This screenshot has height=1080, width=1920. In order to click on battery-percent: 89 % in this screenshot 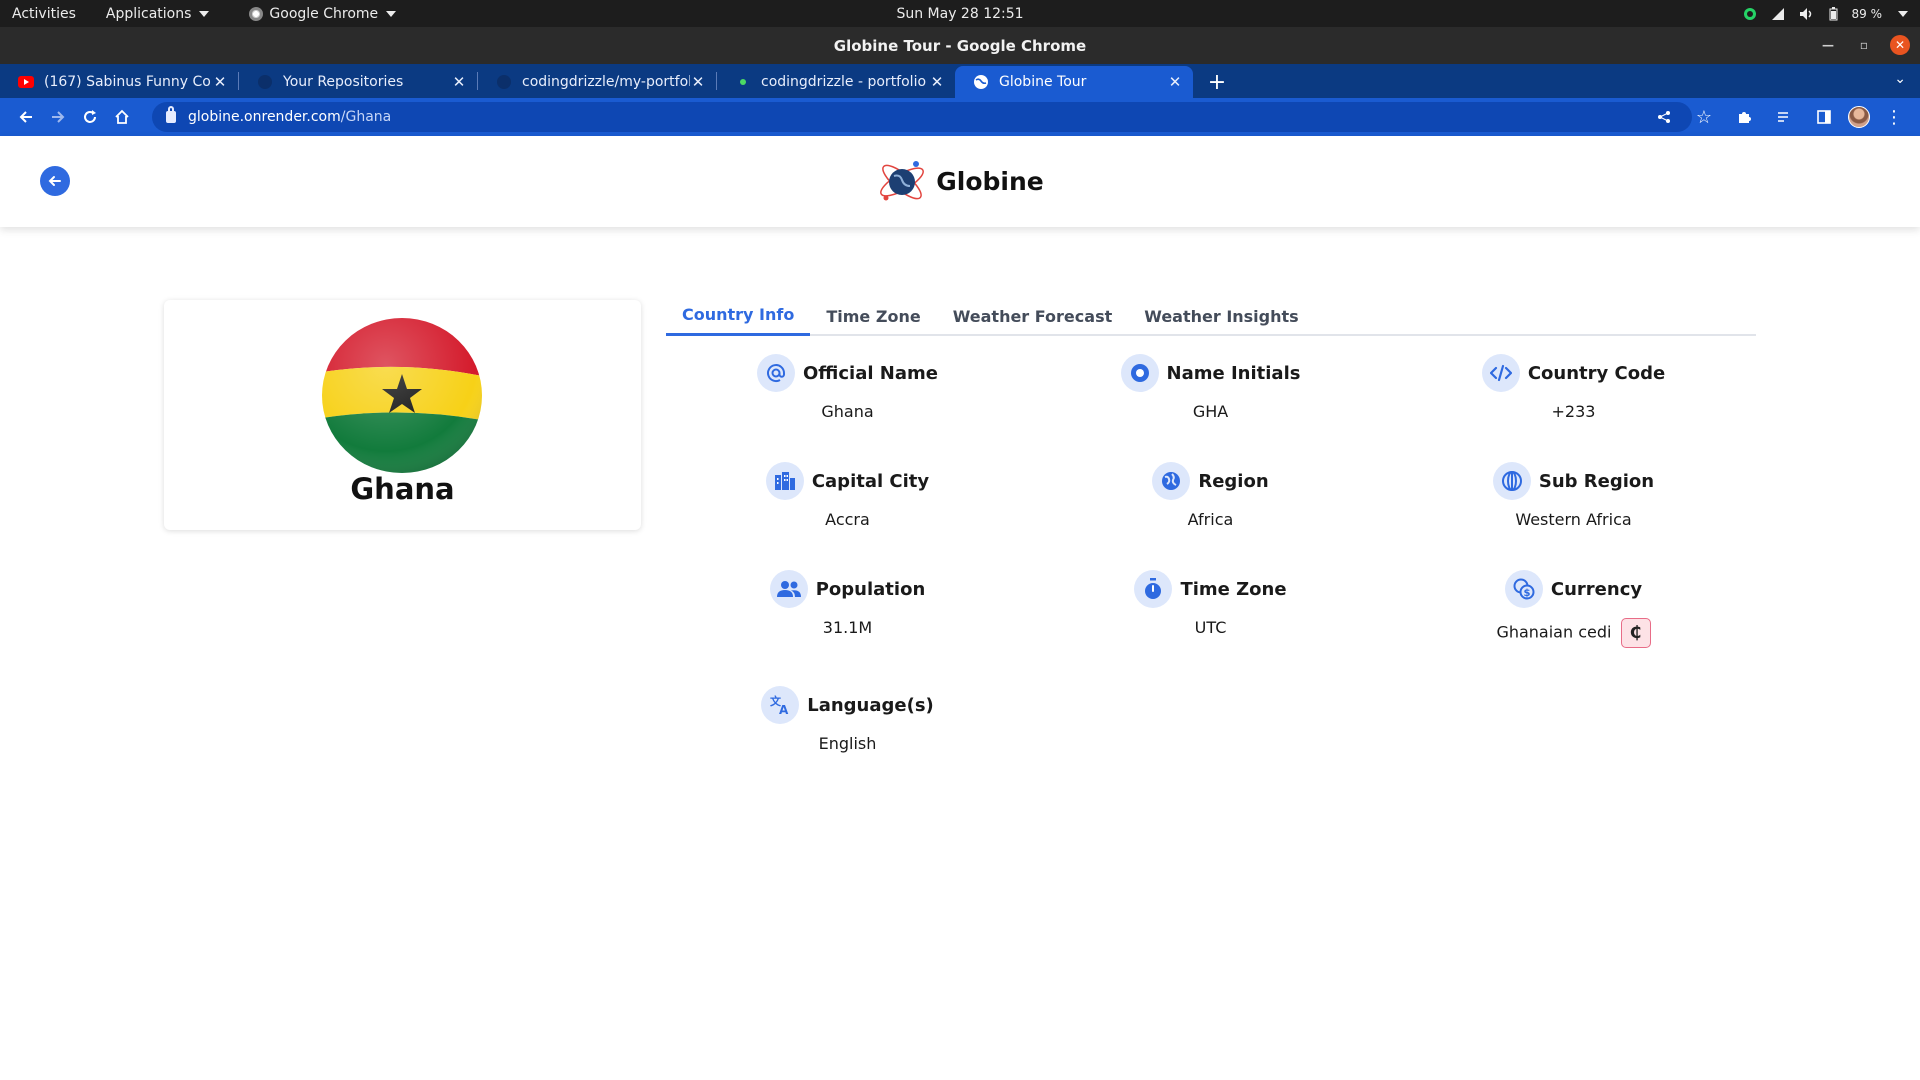, I will do `click(1867, 13)`.